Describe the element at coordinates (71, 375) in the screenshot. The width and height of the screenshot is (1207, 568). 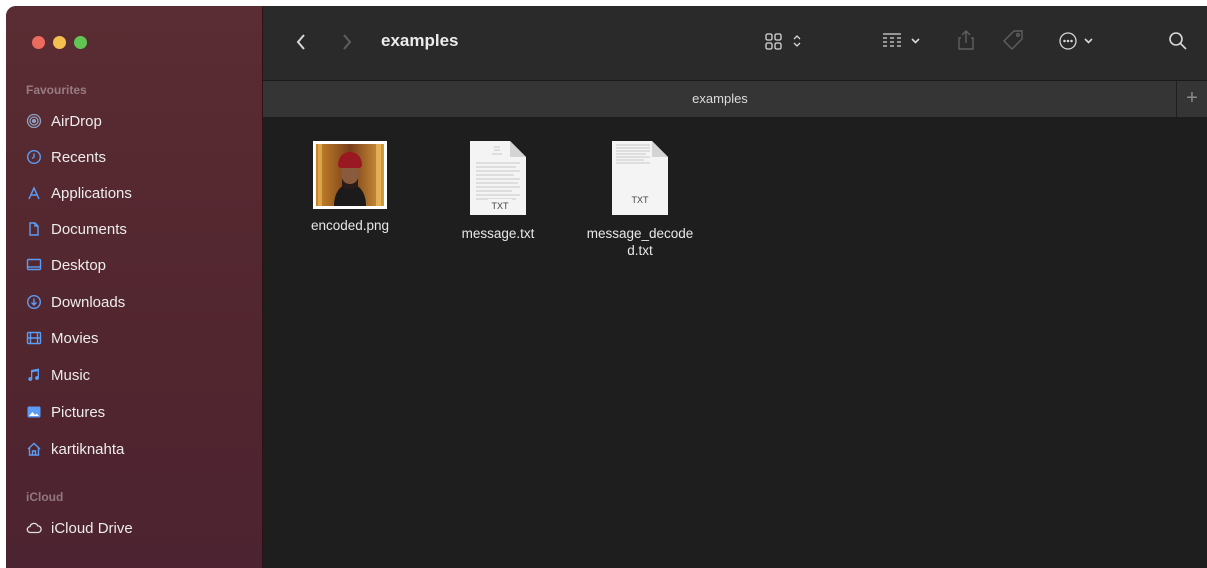
I see `sidebar-item-label: Music` at that location.